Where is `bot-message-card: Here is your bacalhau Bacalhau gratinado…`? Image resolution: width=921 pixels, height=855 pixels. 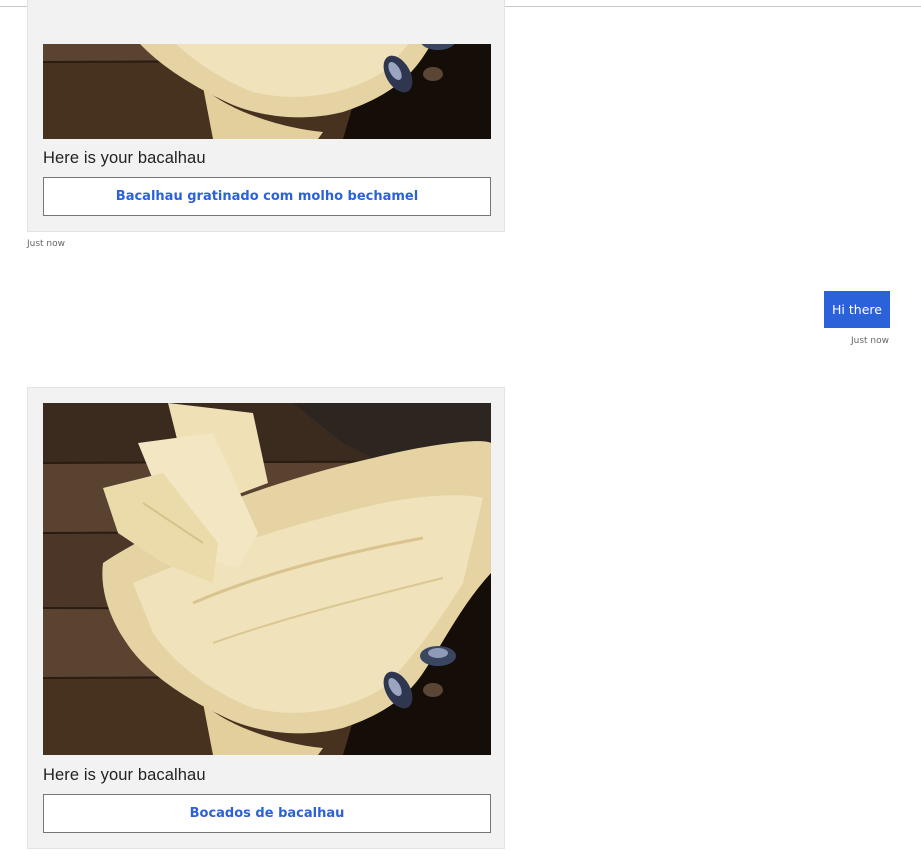 bot-message-card: Here is your bacalhau Bacalhau gratinado… is located at coordinates (266, 116).